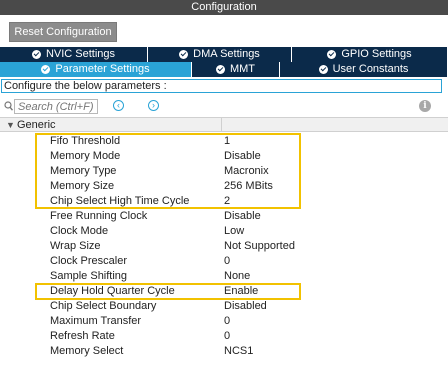  What do you see at coordinates (224, 7) in the screenshot?
I see `window-title: Configuration` at bounding box center [224, 7].